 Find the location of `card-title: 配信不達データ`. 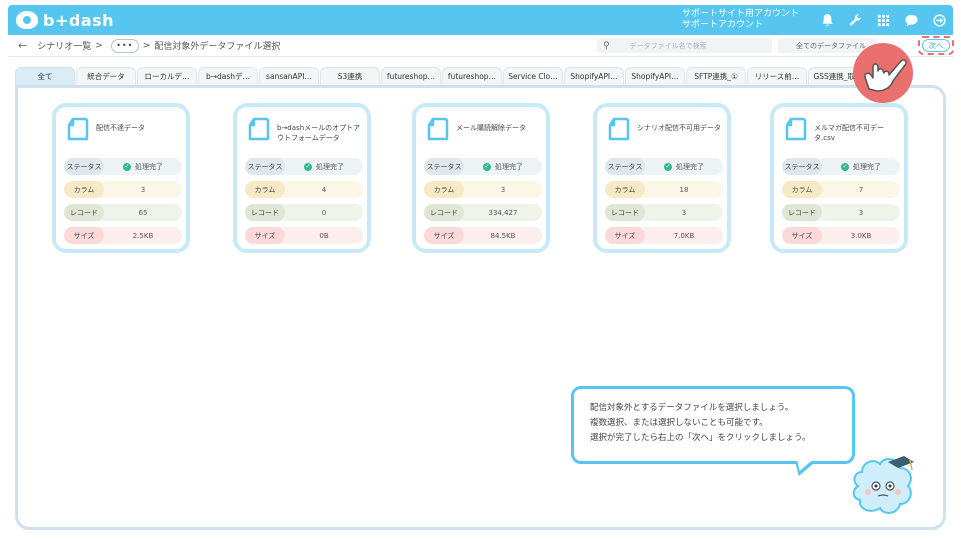

card-title: 配信不達データ is located at coordinates (120, 128).